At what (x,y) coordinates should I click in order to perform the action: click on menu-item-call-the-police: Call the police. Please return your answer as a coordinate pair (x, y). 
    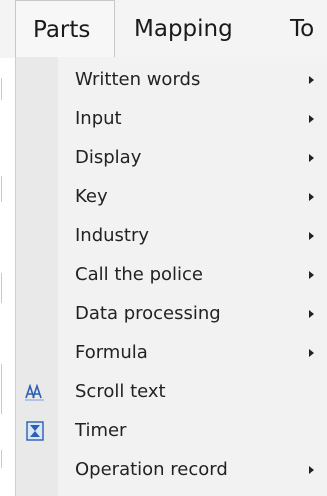
    Looking at the image, I should click on (171, 274).